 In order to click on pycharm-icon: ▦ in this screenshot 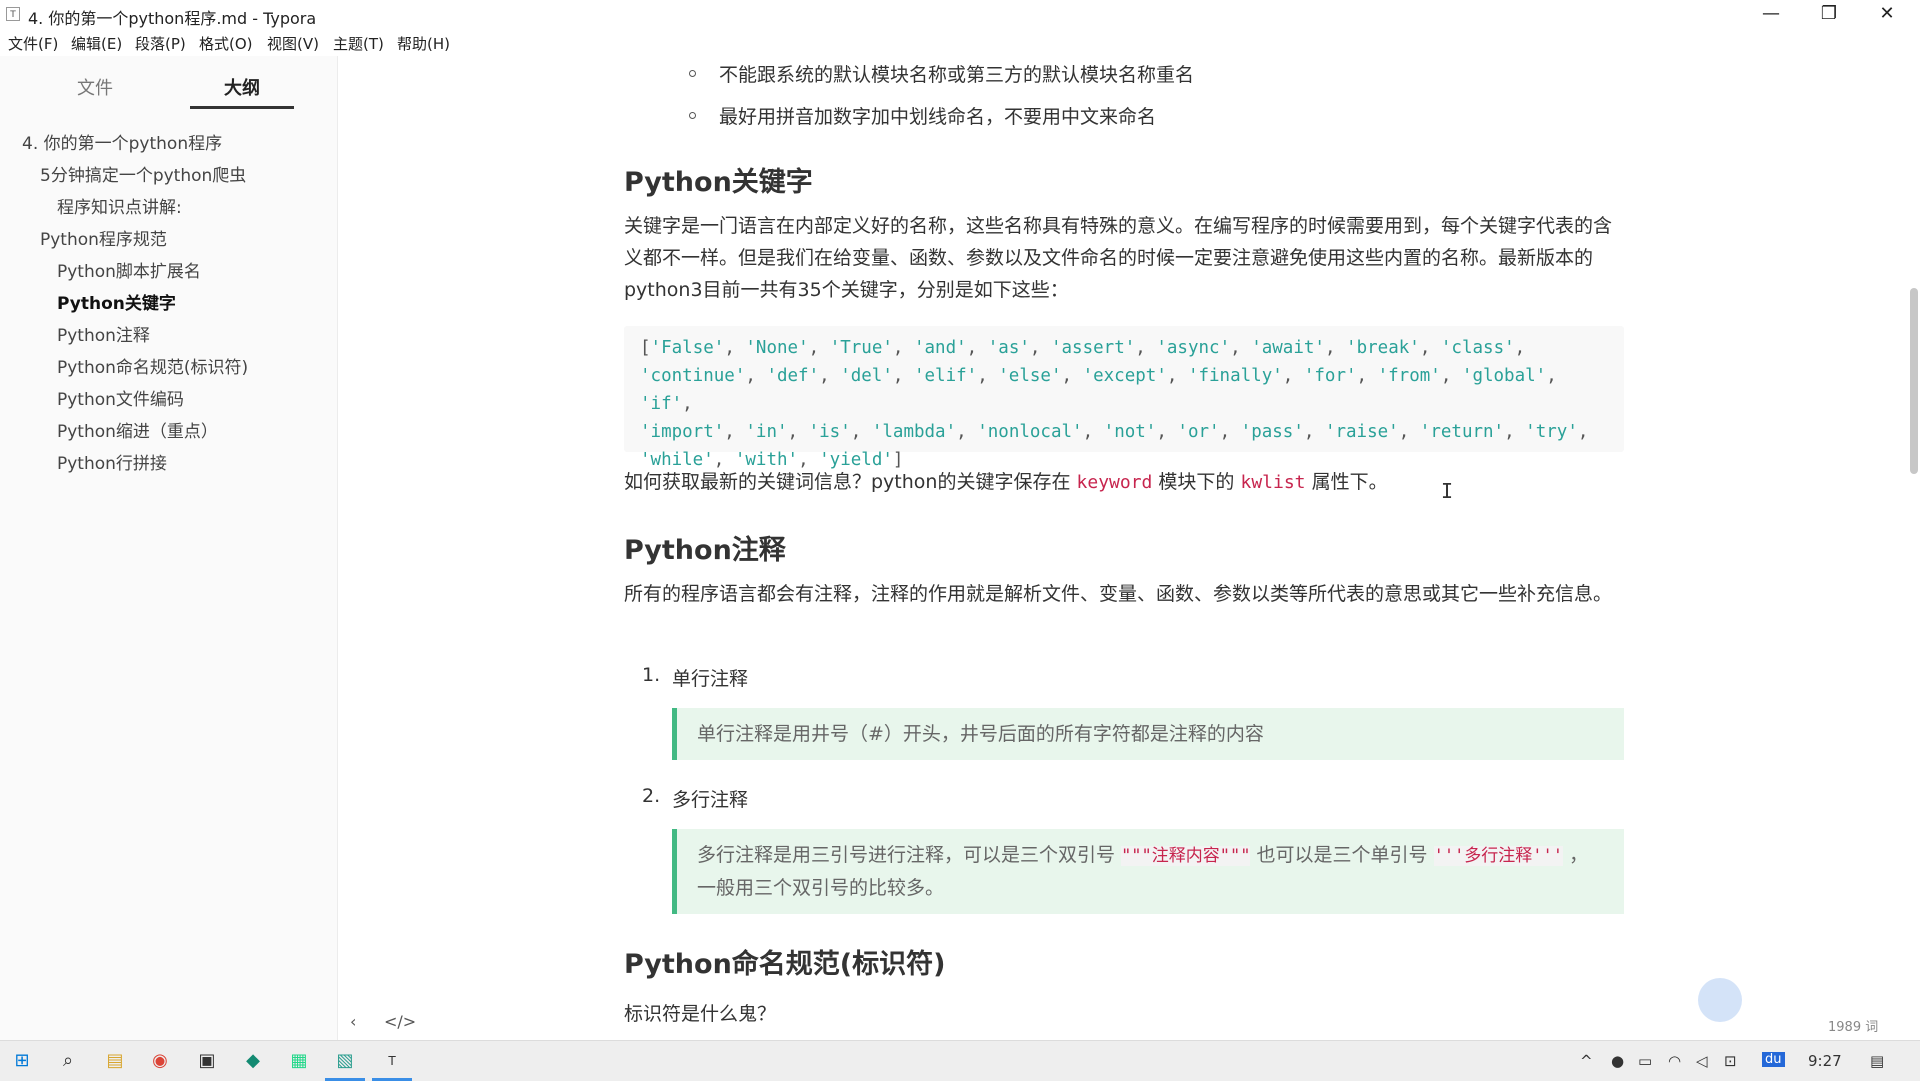, I will do `click(299, 1061)`.